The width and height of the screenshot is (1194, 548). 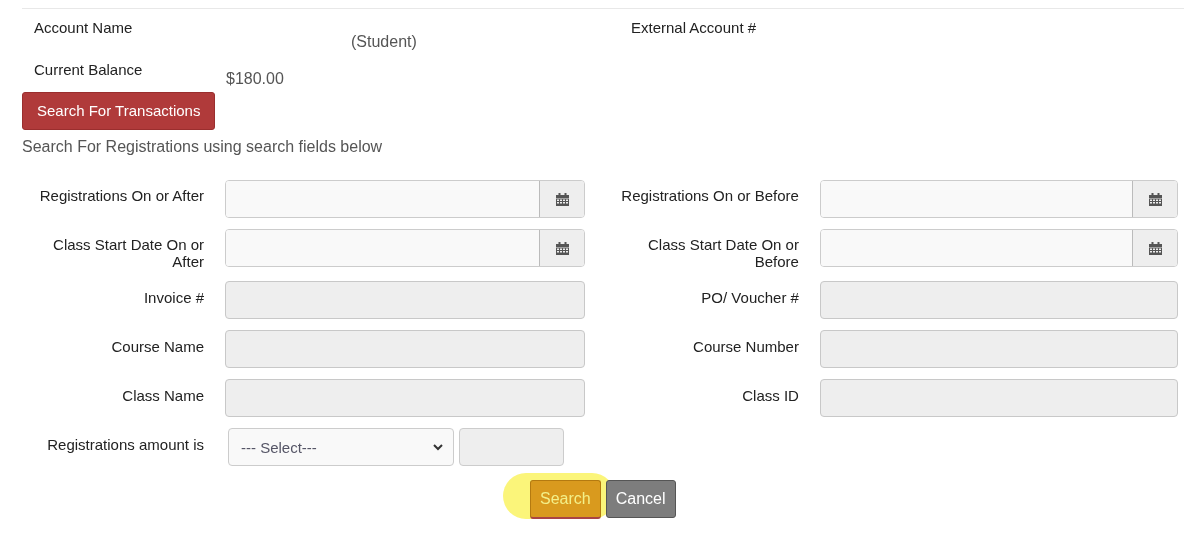 What do you see at coordinates (640, 499) in the screenshot?
I see `cancel-button: Cancel` at bounding box center [640, 499].